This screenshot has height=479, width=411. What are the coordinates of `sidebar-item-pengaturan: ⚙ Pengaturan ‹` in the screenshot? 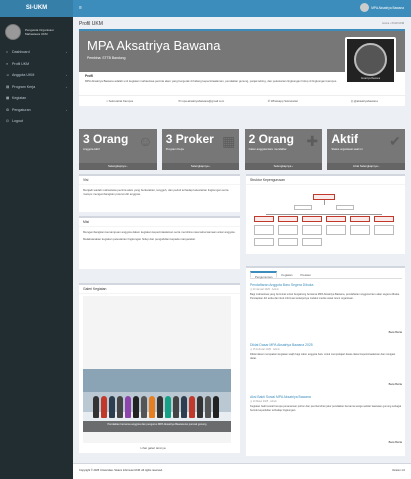 It's located at (36, 111).